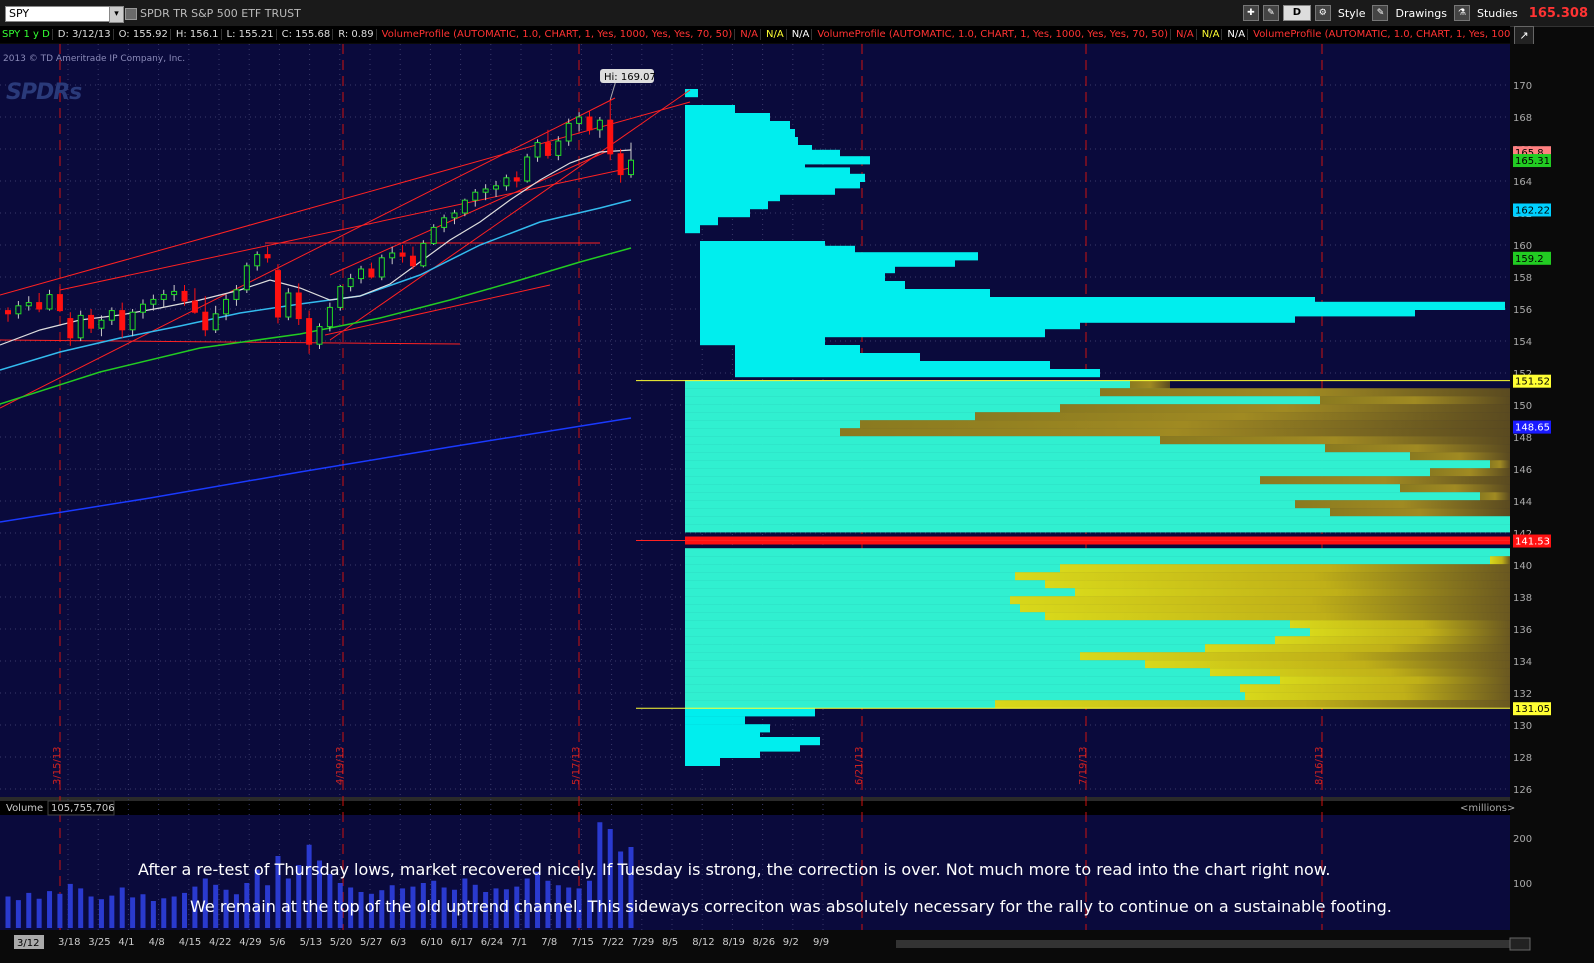 This screenshot has width=1594, height=963. Describe the element at coordinates (24, 808) in the screenshot. I see `volume-label: Volume` at that location.